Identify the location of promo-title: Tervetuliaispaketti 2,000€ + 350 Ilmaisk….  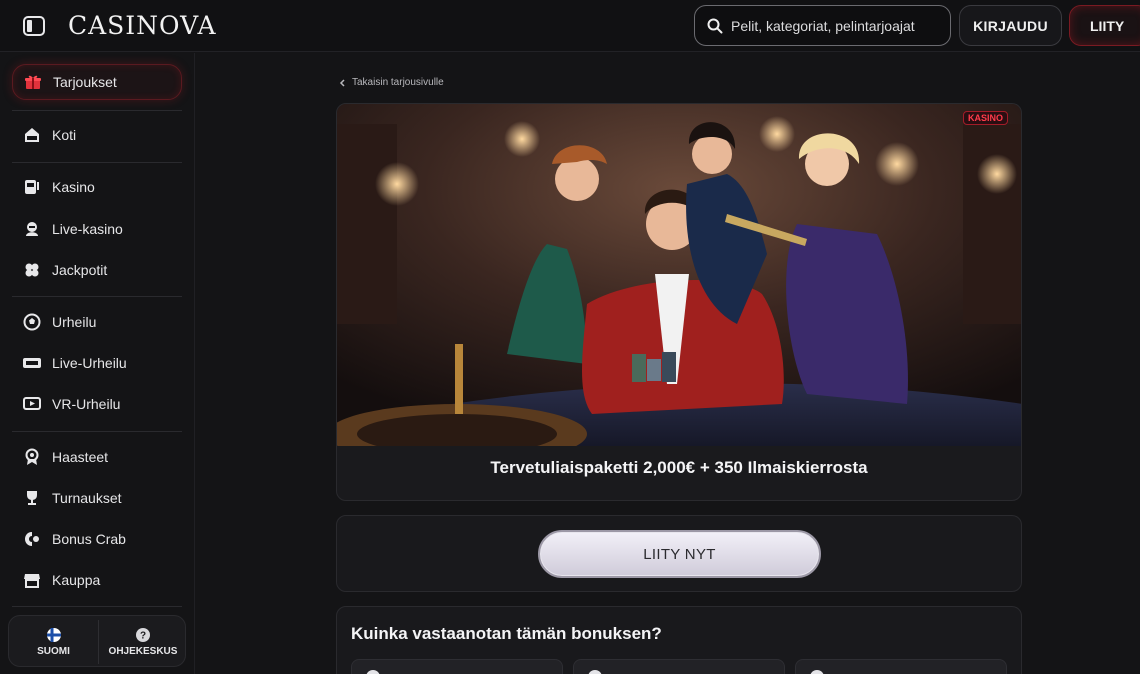
(679, 467).